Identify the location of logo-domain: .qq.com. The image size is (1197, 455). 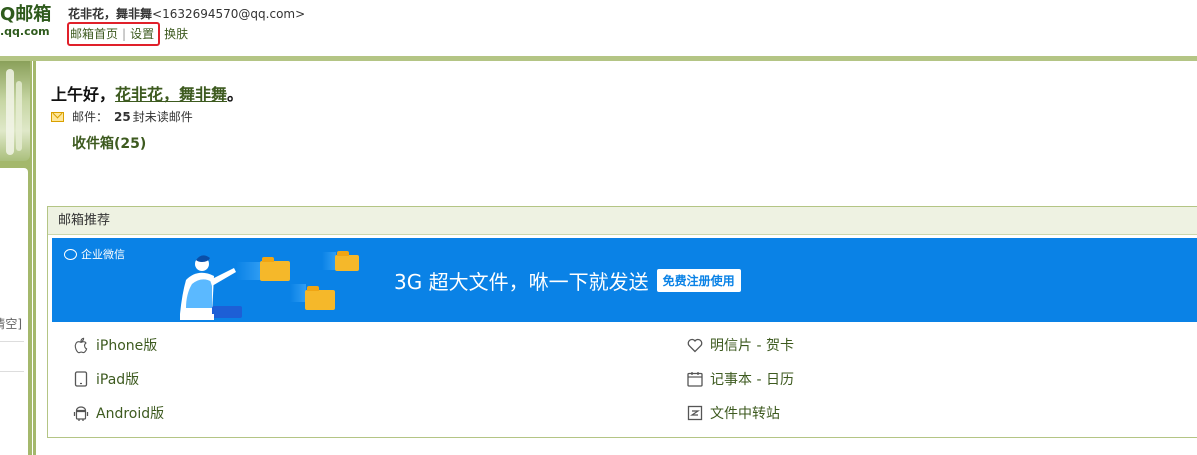
(25, 31).